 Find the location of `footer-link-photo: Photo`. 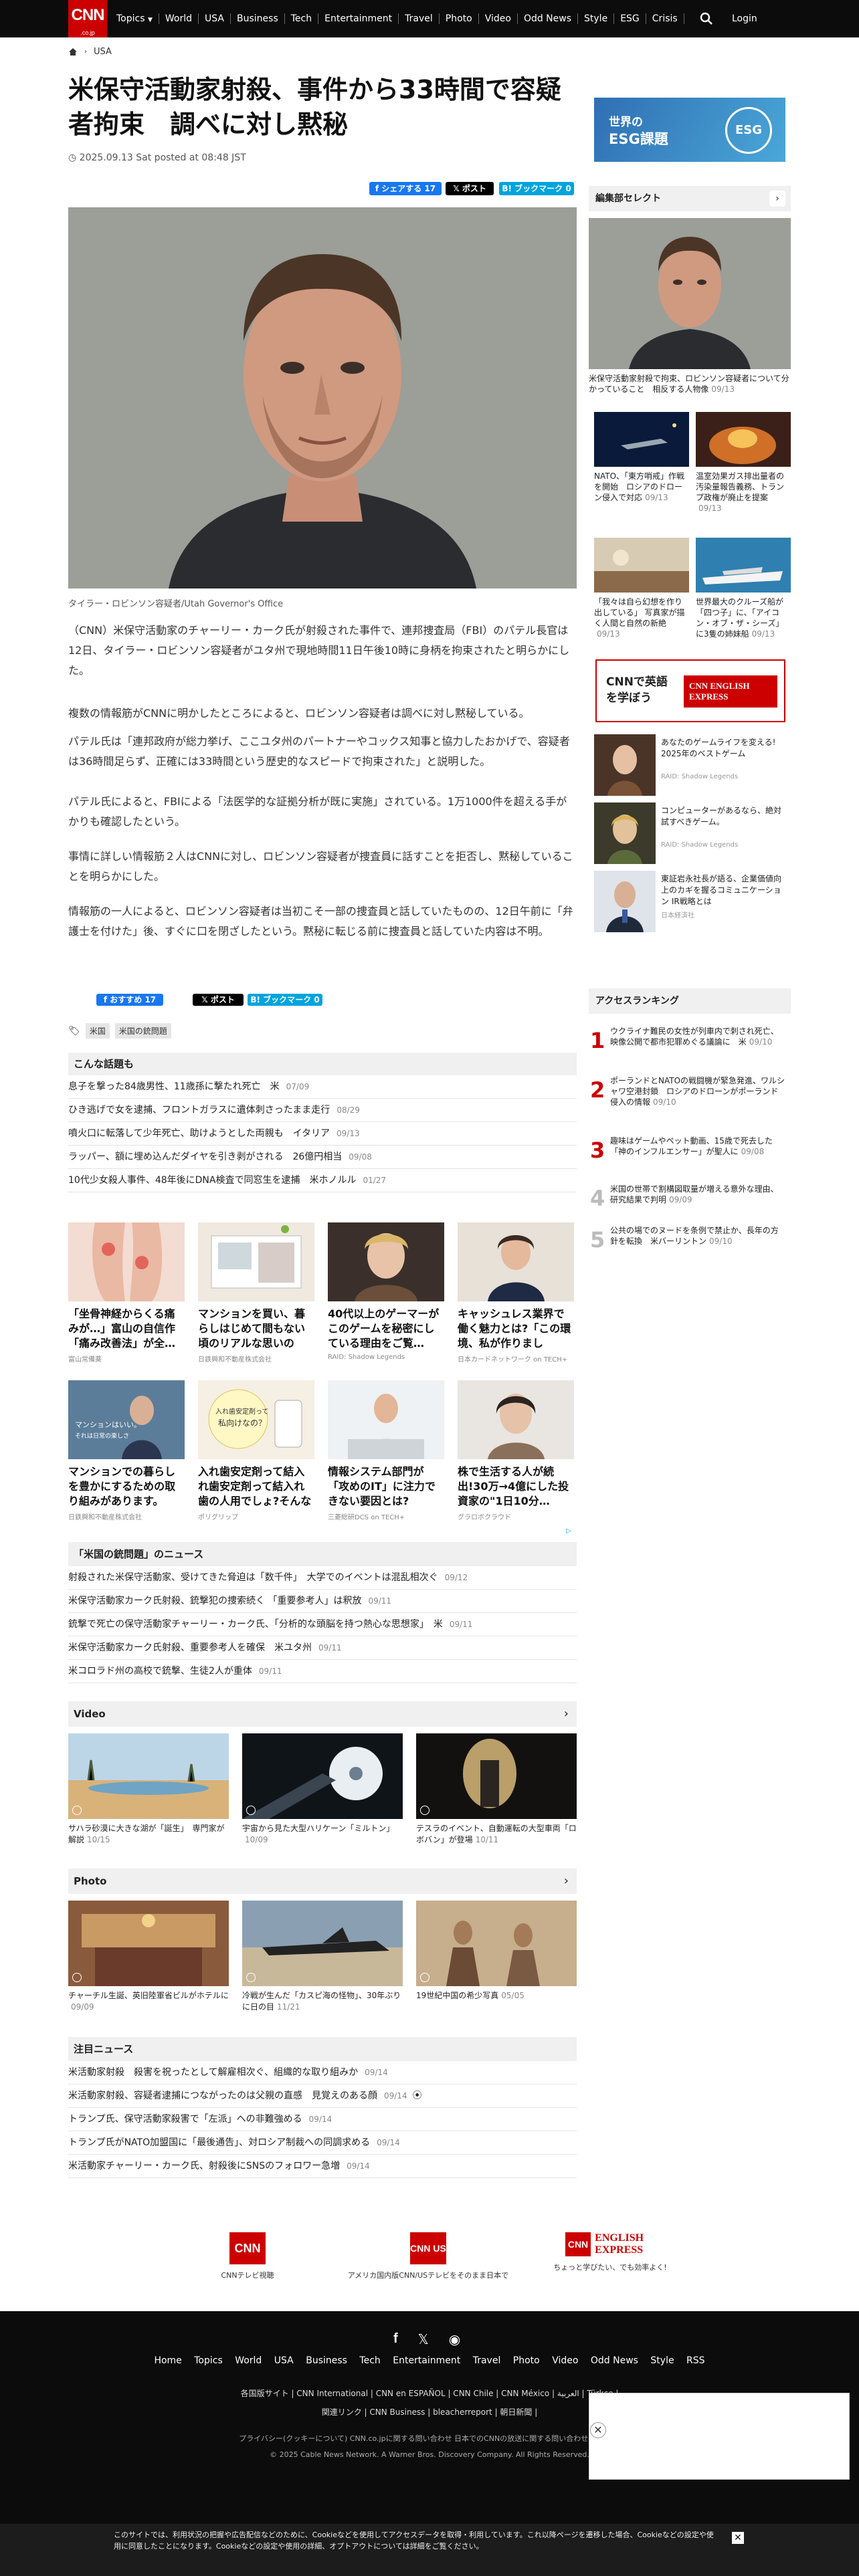

footer-link-photo: Photo is located at coordinates (526, 2360).